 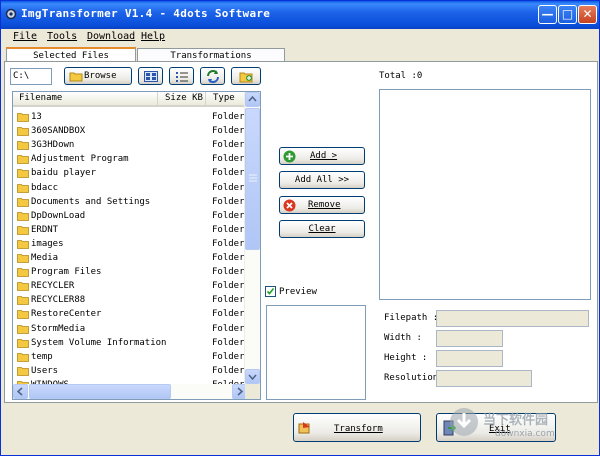 What do you see at coordinates (289, 205) in the screenshot?
I see `remove-circle-icon` at bounding box center [289, 205].